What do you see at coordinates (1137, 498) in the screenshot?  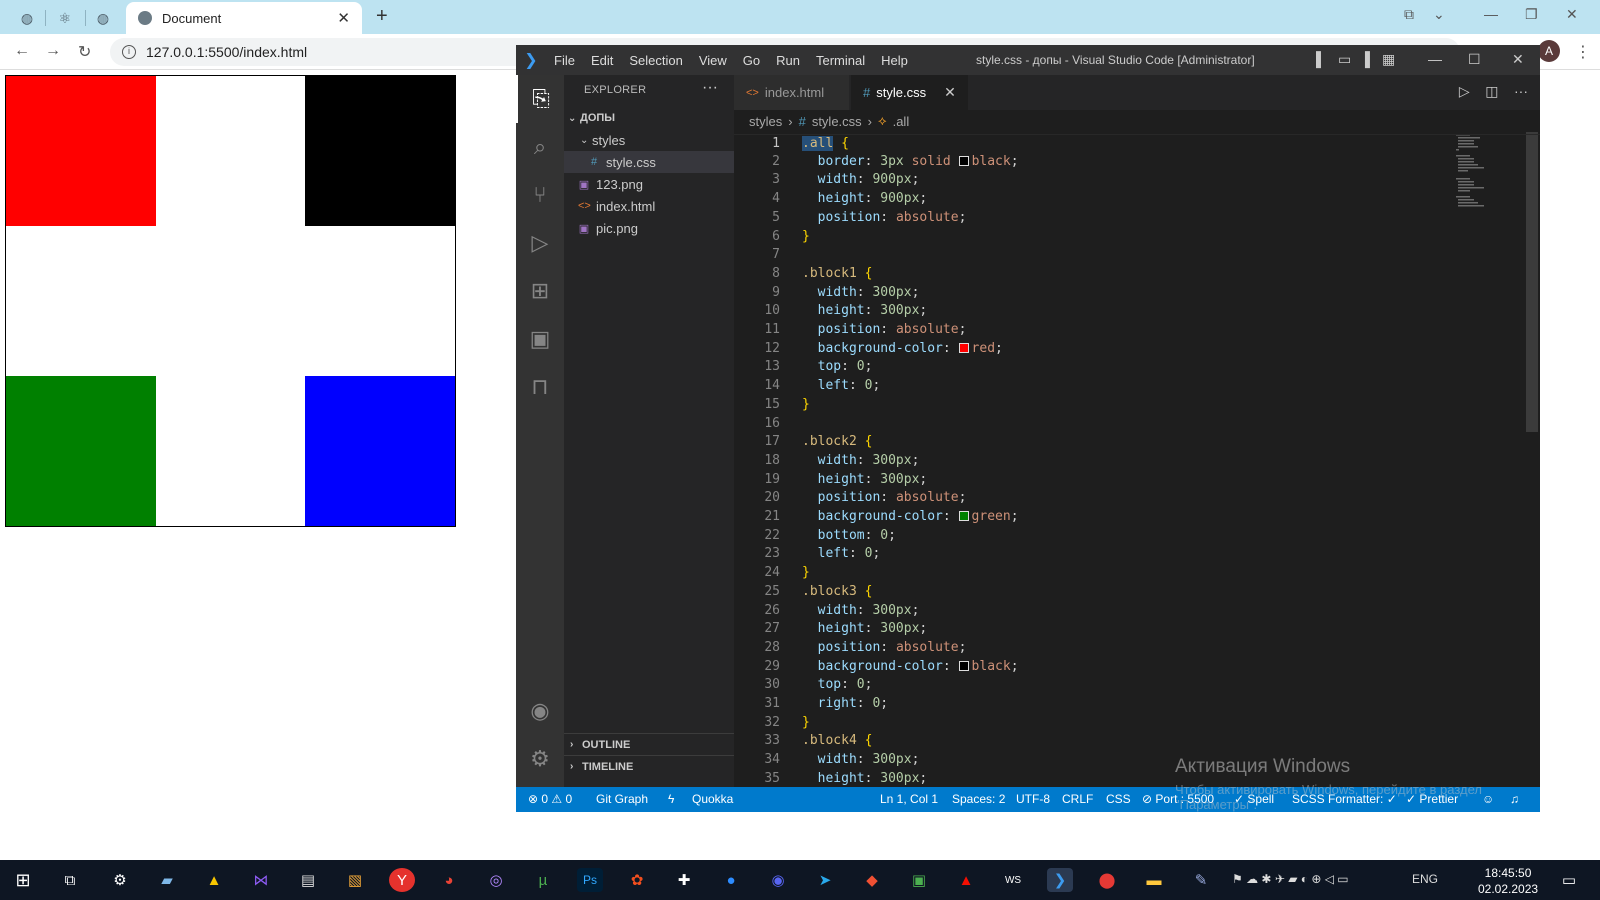 I see `code-line: 20 position: absolute;` at bounding box center [1137, 498].